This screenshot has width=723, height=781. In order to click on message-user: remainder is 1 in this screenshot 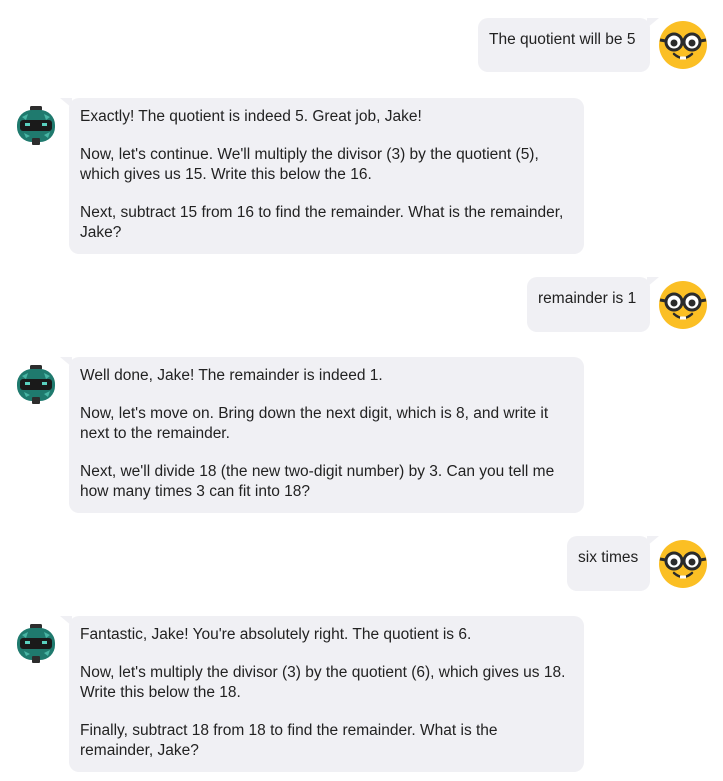, I will do `click(361, 304)`.